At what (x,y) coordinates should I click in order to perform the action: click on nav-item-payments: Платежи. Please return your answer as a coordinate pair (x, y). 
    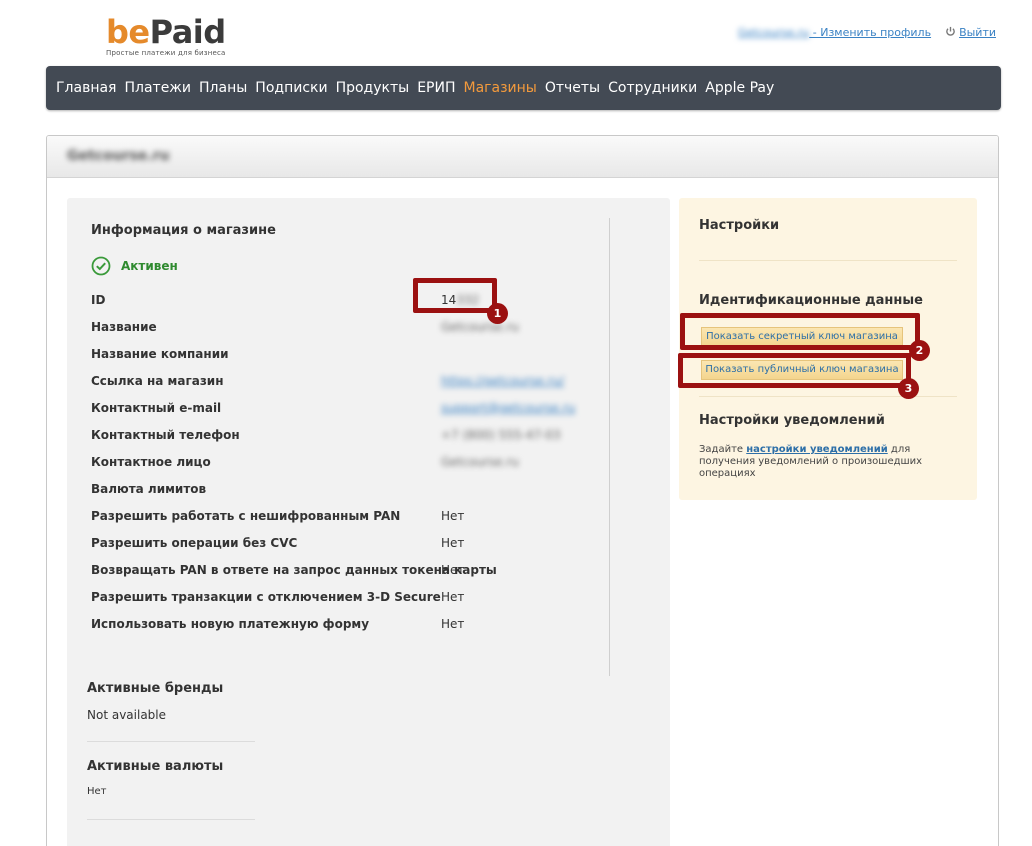
    Looking at the image, I should click on (157, 88).